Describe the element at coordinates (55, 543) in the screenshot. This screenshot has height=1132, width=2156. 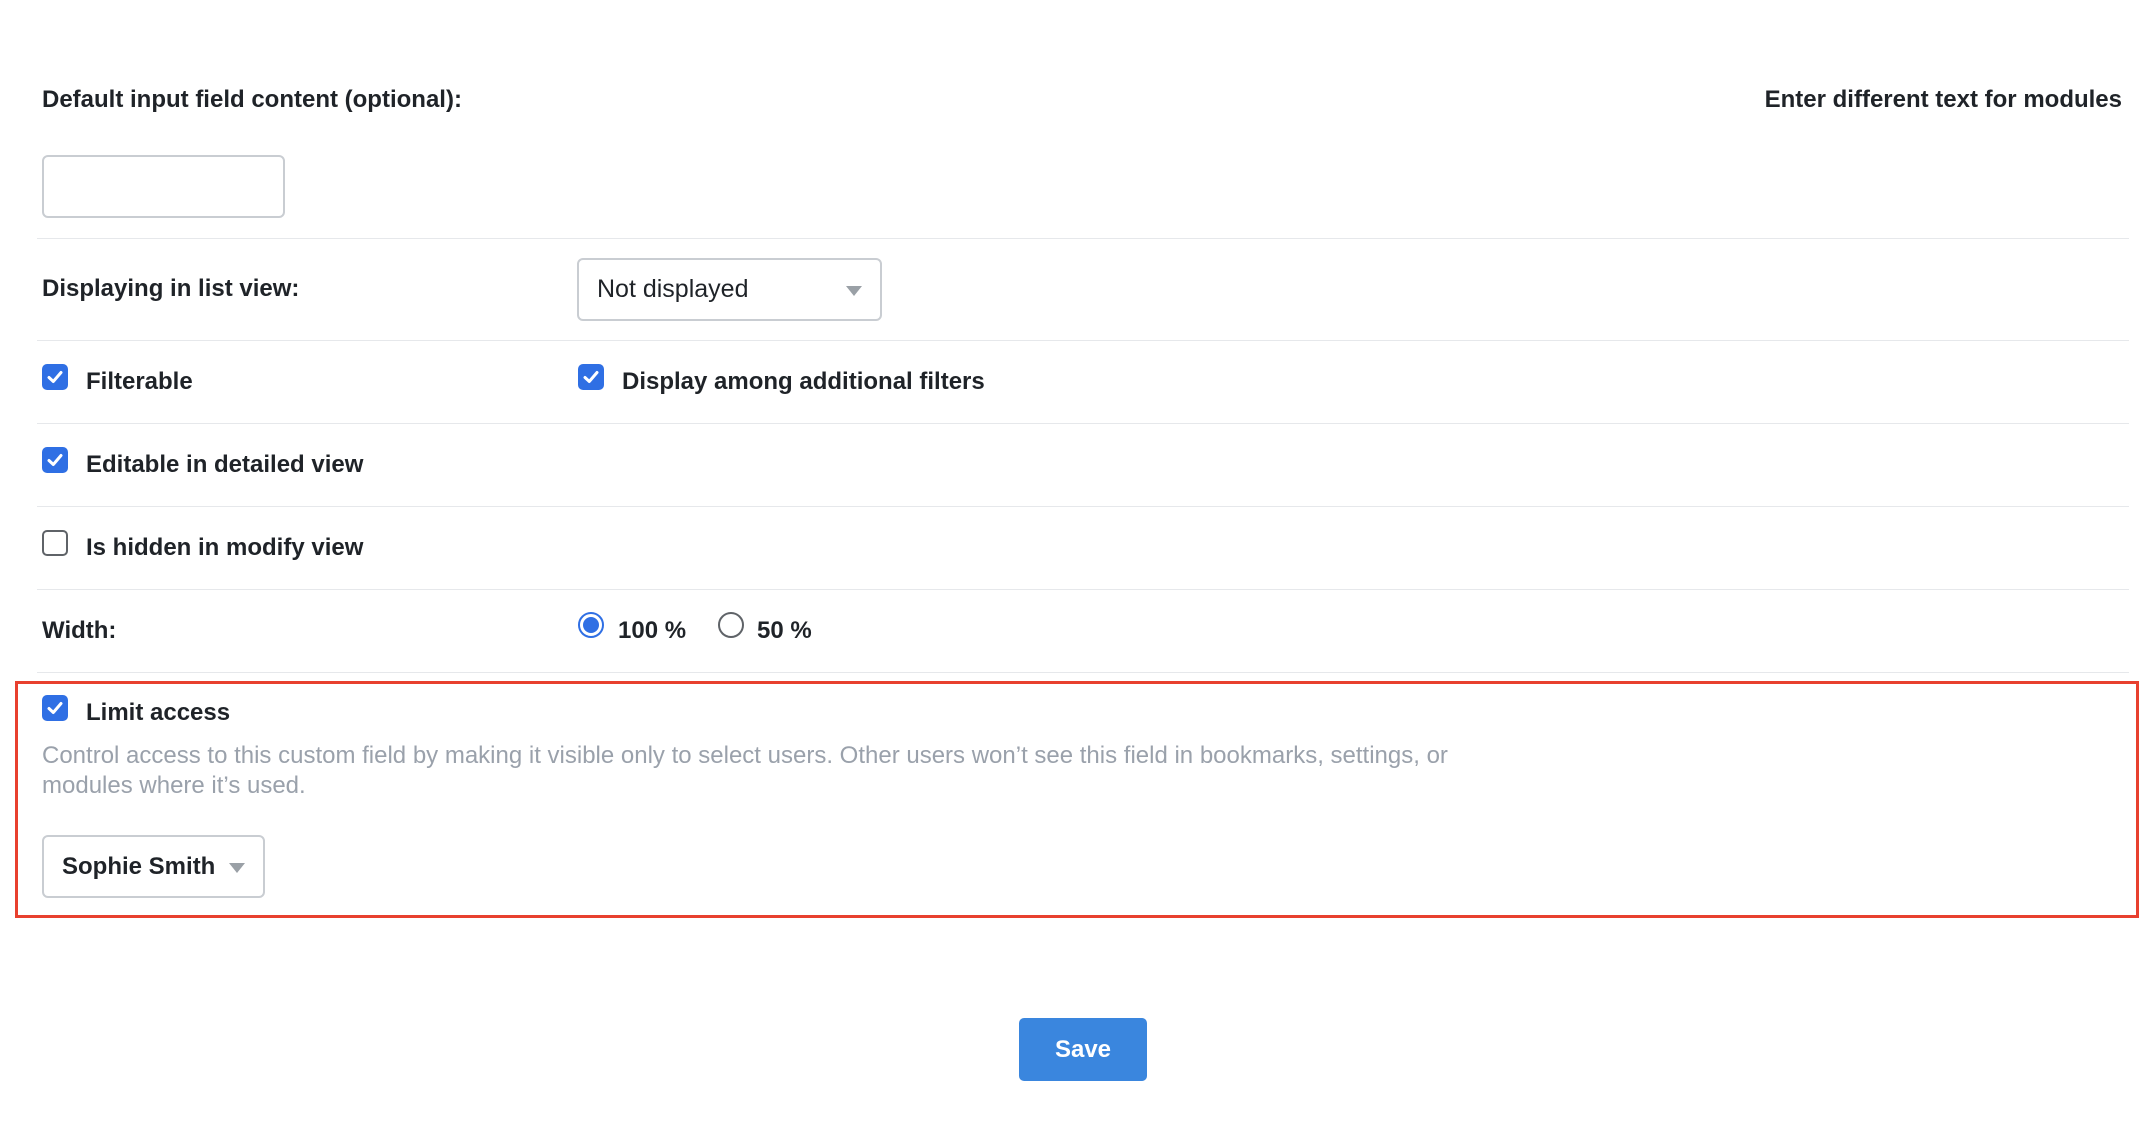
I see `hidden-modify-checkbox` at that location.